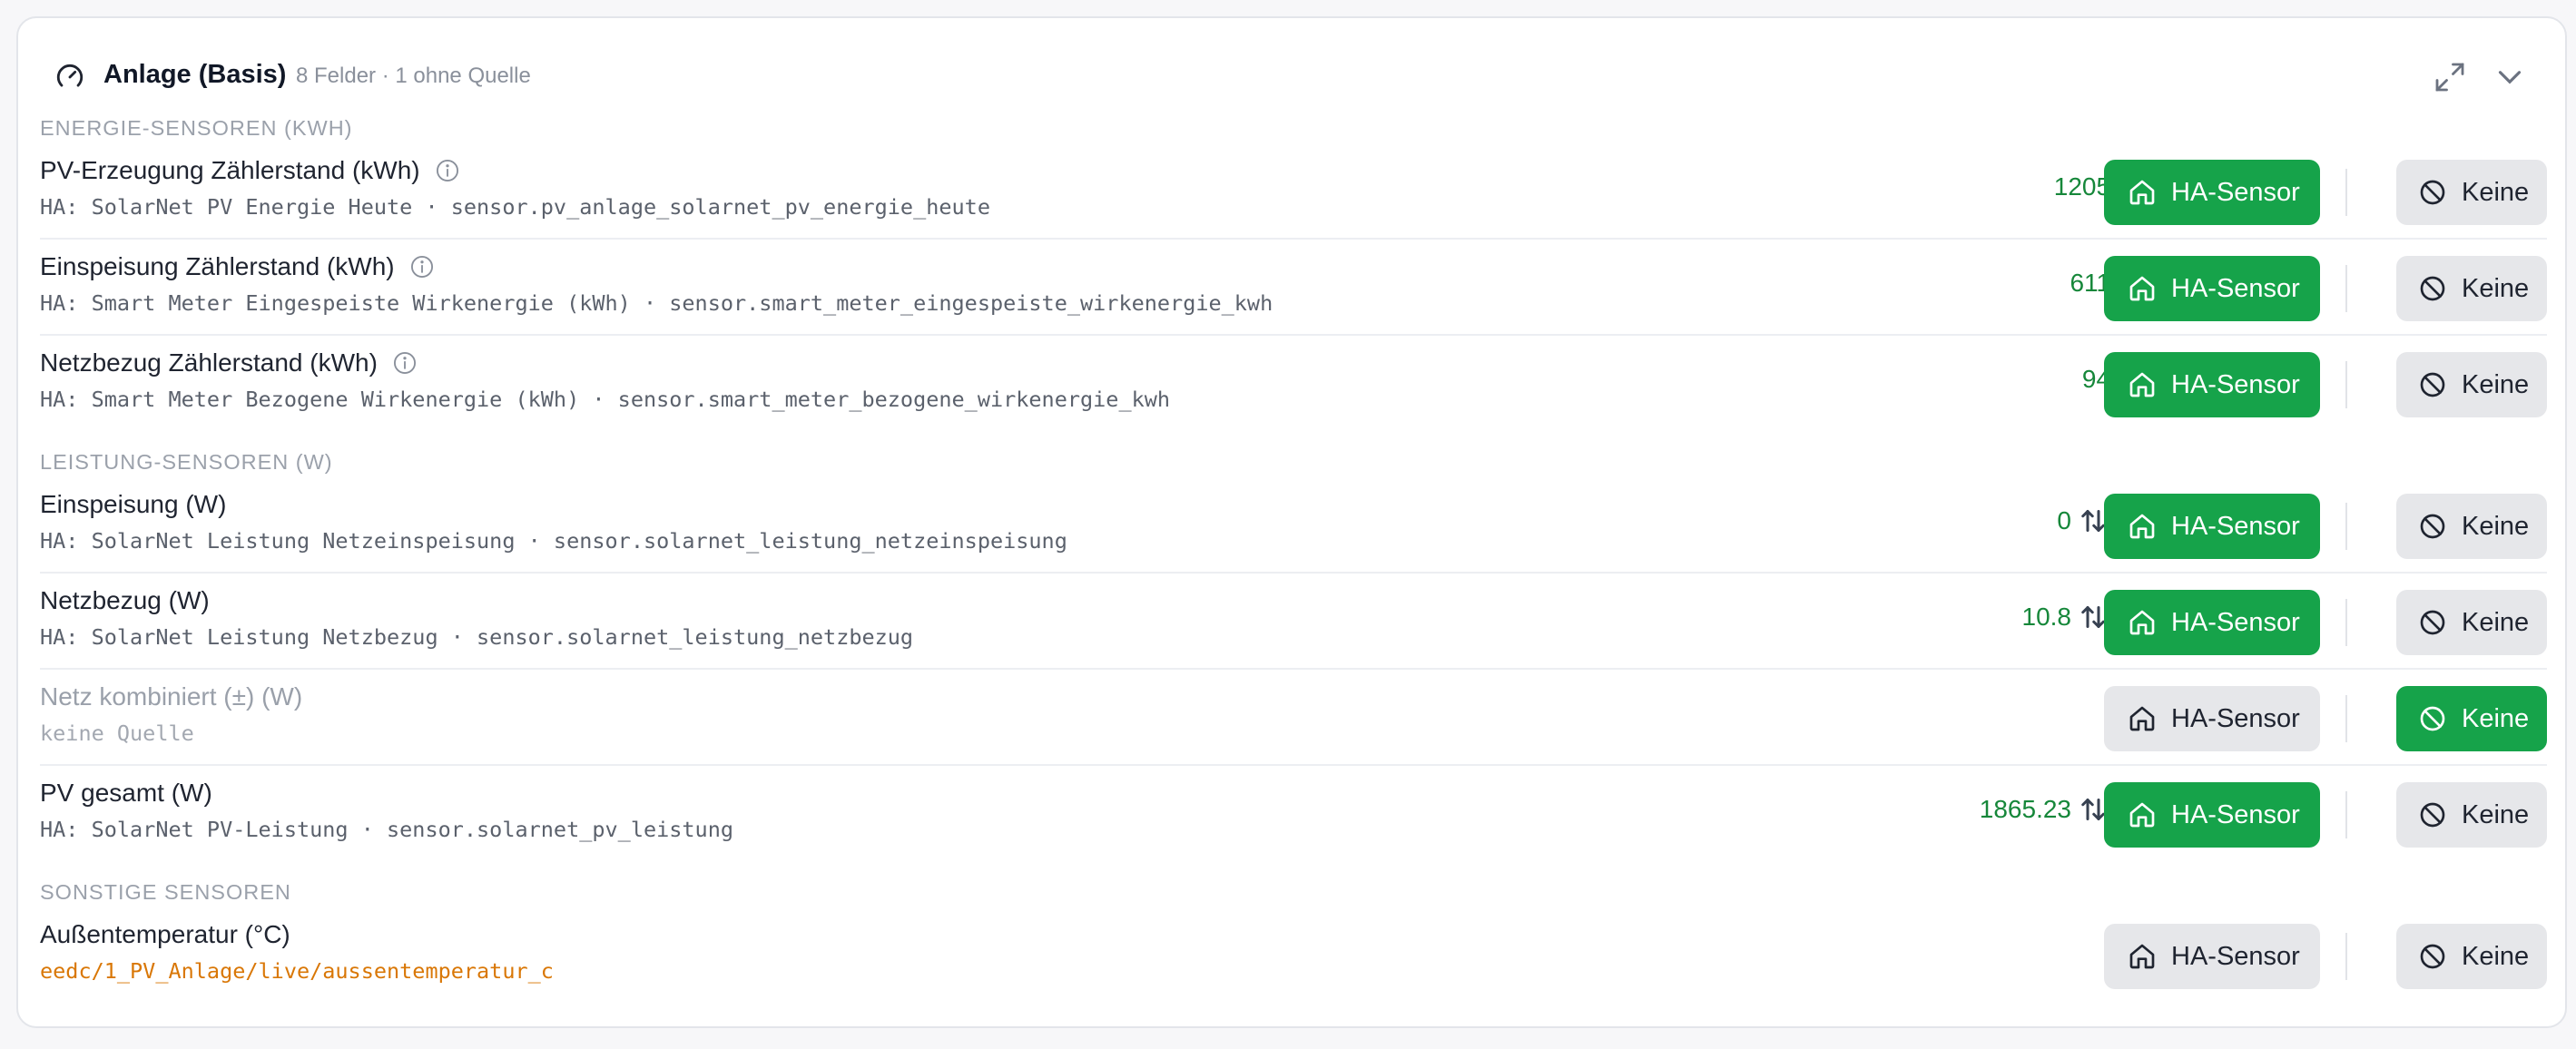 The image size is (2576, 1049). Describe the element at coordinates (125, 600) in the screenshot. I see `sensor-row-label: Netzbezug (W)` at that location.